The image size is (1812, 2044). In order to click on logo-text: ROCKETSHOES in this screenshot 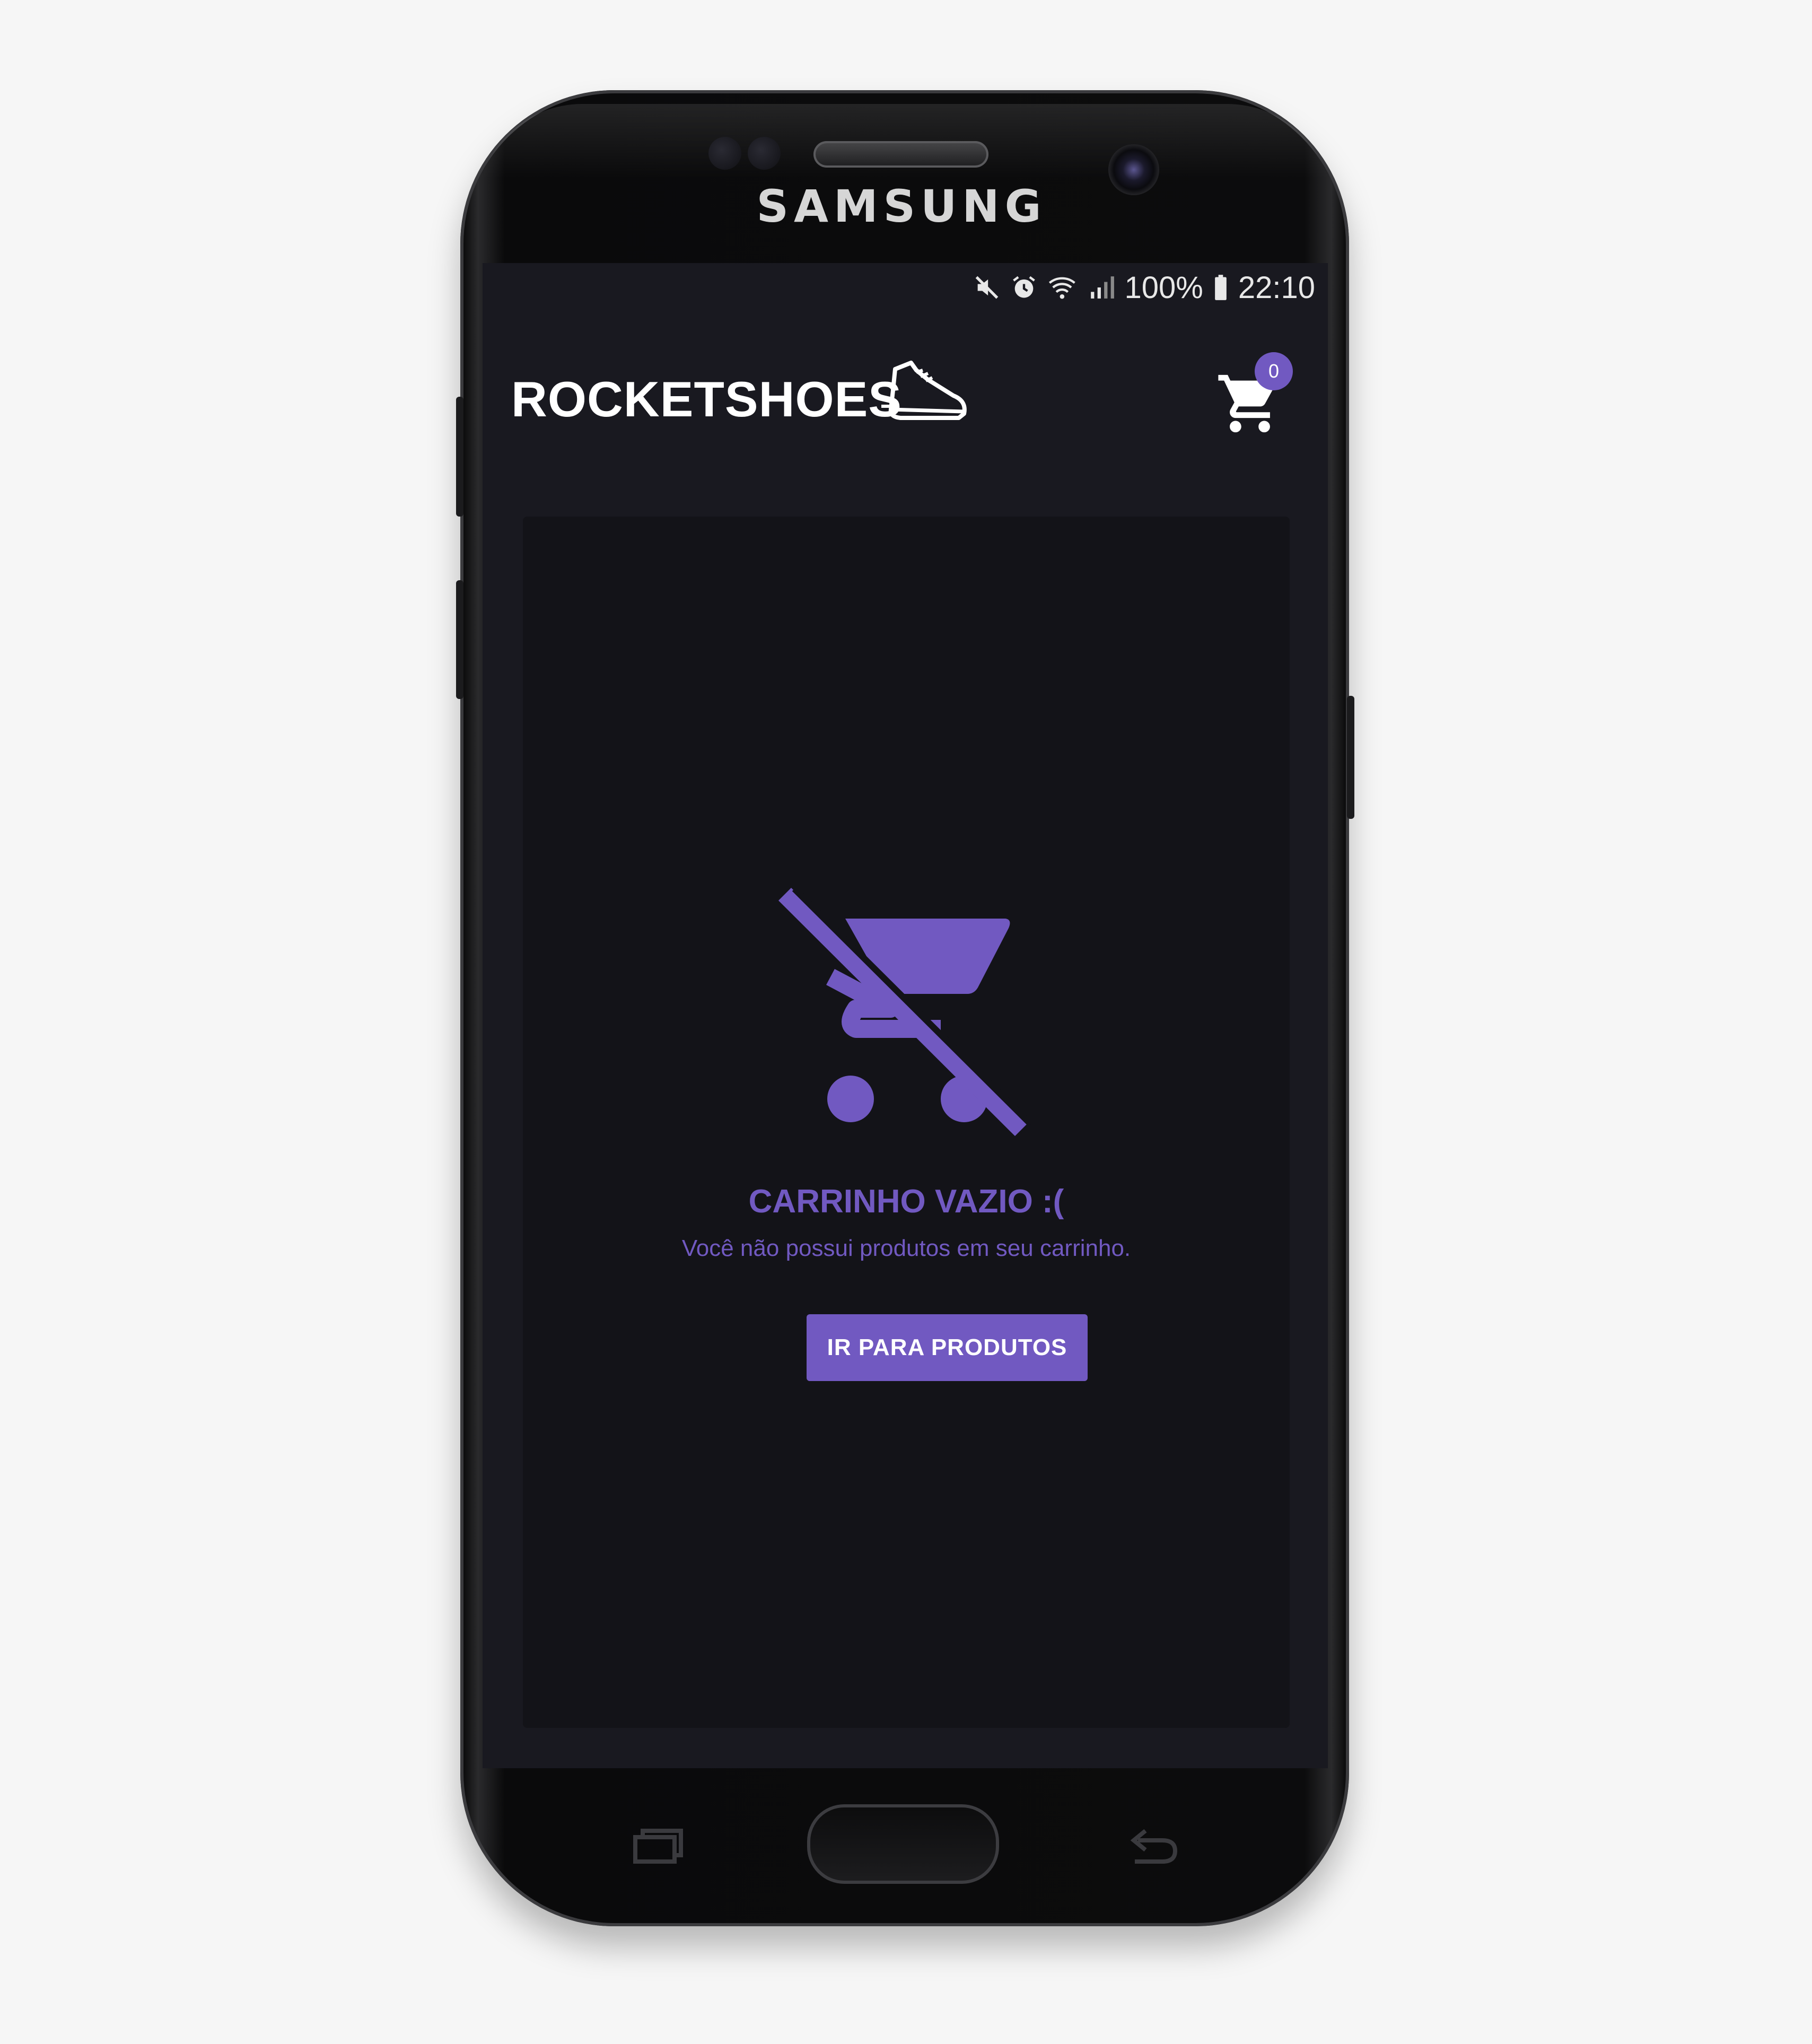, I will do `click(706, 399)`.